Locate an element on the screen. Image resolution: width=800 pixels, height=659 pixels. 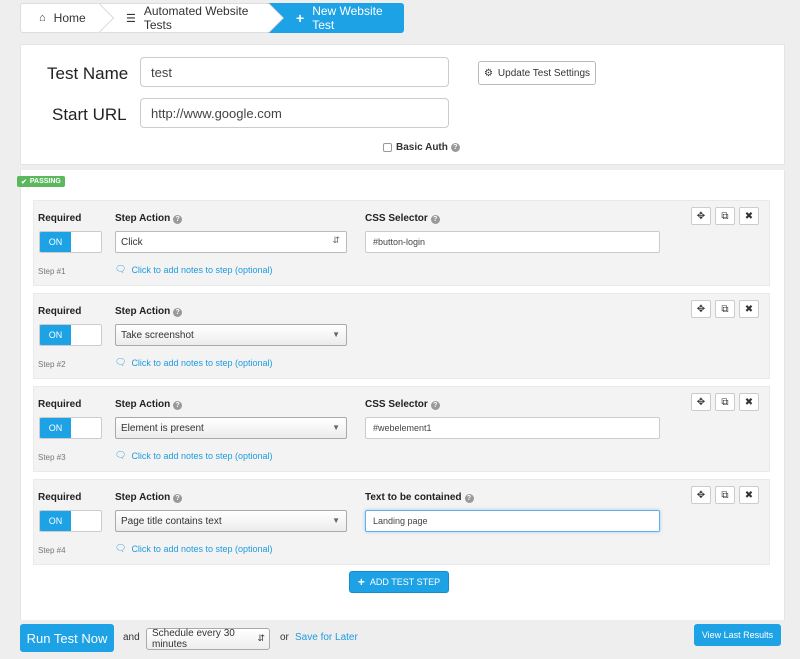
update-settings-label: Update Test Settings is located at coordinates (544, 73).